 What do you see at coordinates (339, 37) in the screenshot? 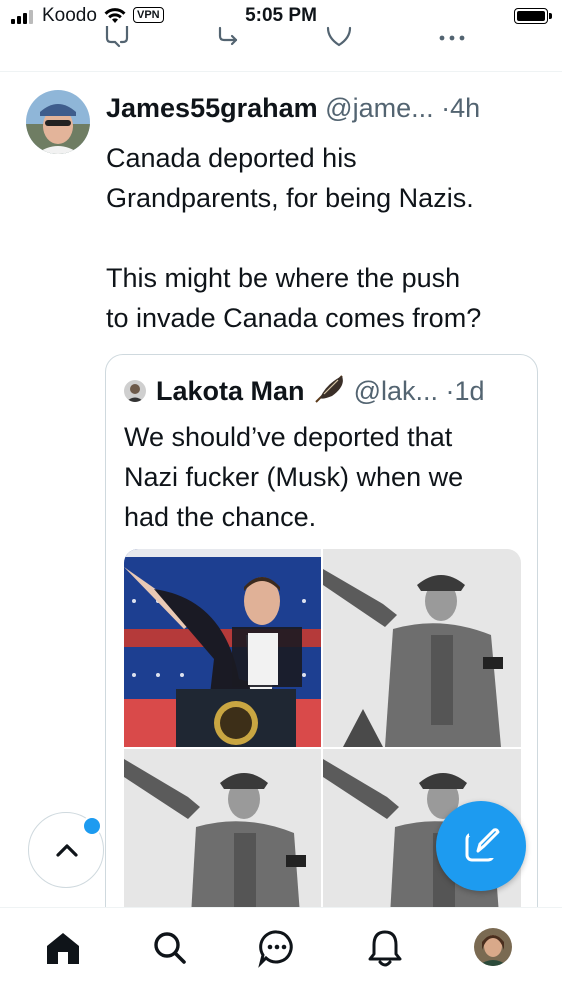
I see `like-icon` at bounding box center [339, 37].